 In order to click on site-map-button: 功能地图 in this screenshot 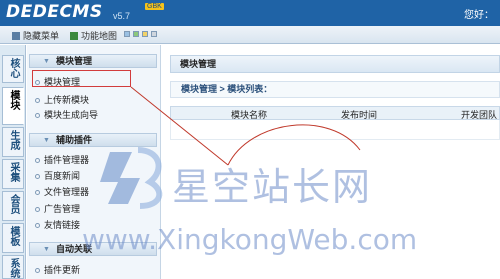, I will do `click(93, 35)`.